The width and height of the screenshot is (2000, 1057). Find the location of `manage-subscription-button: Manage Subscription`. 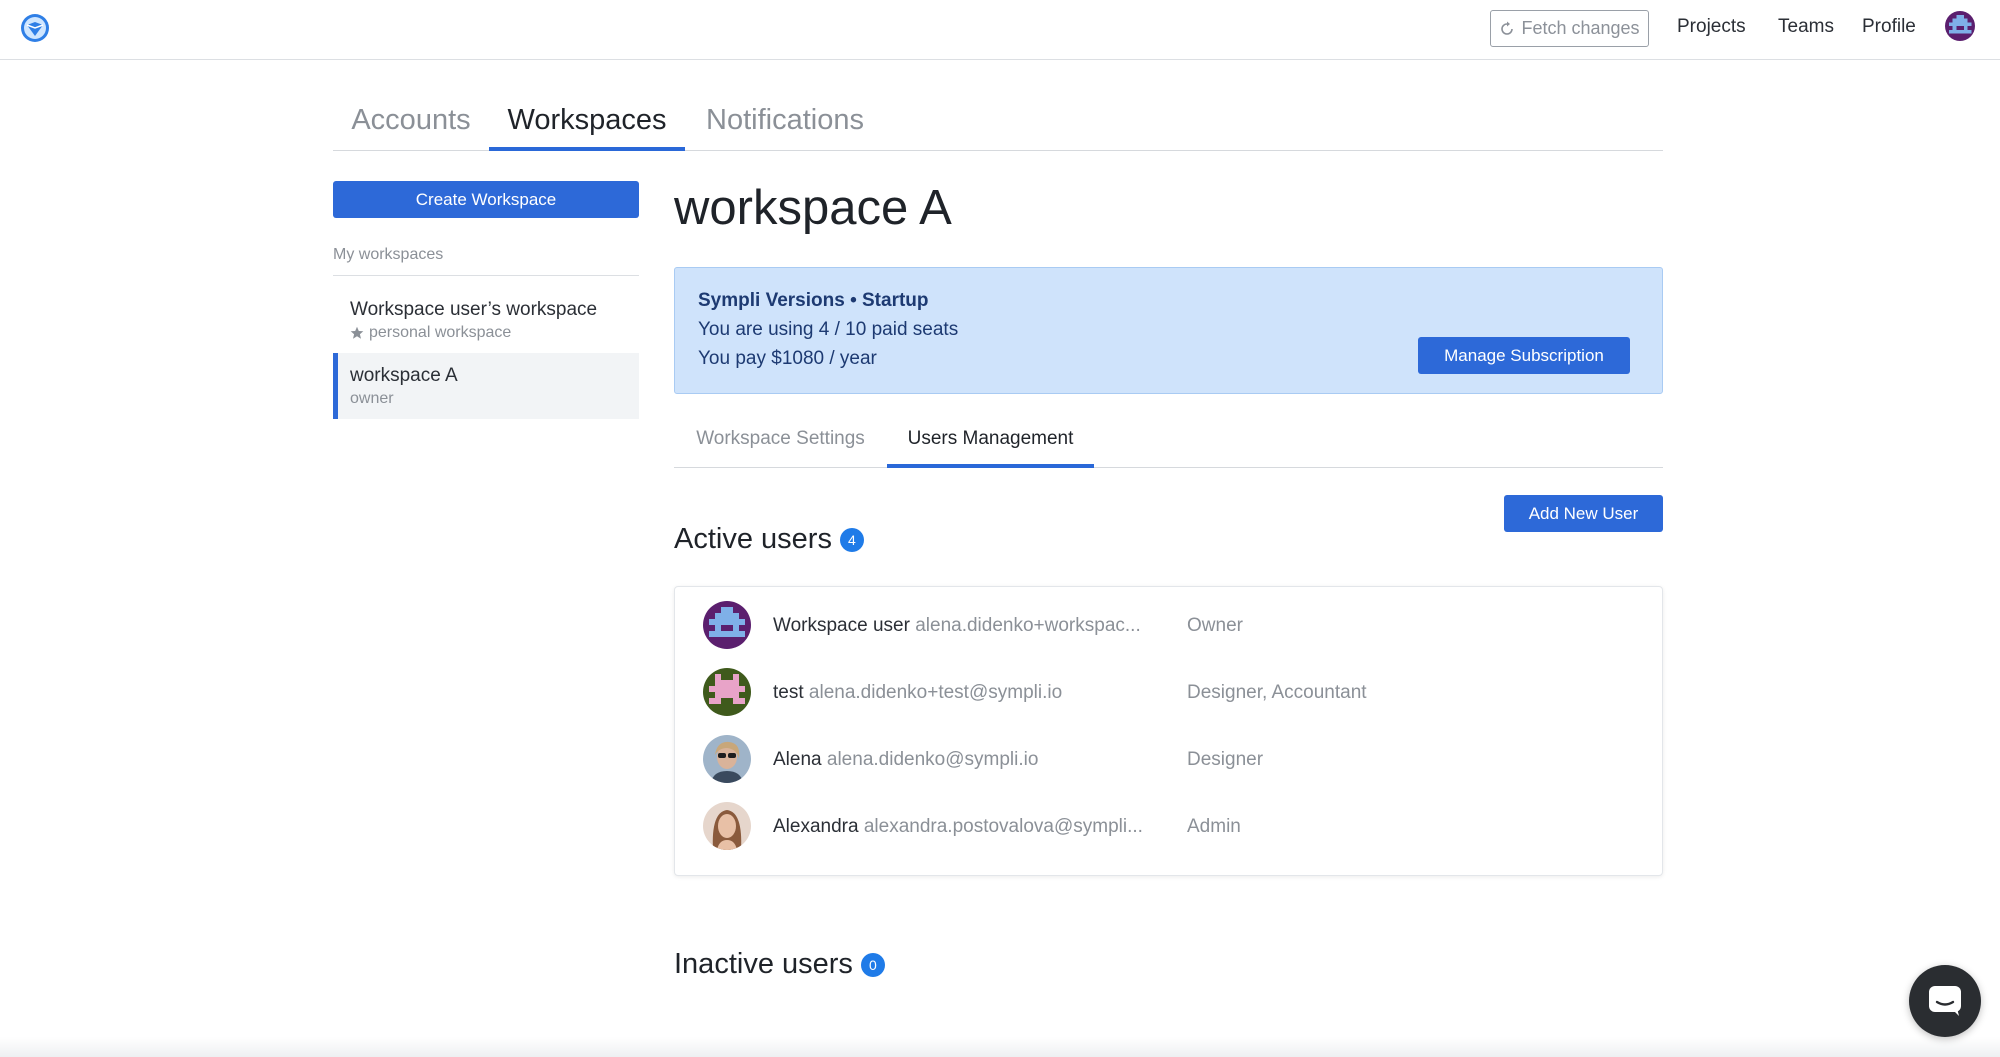

manage-subscription-button: Manage Subscription is located at coordinates (1524, 355).